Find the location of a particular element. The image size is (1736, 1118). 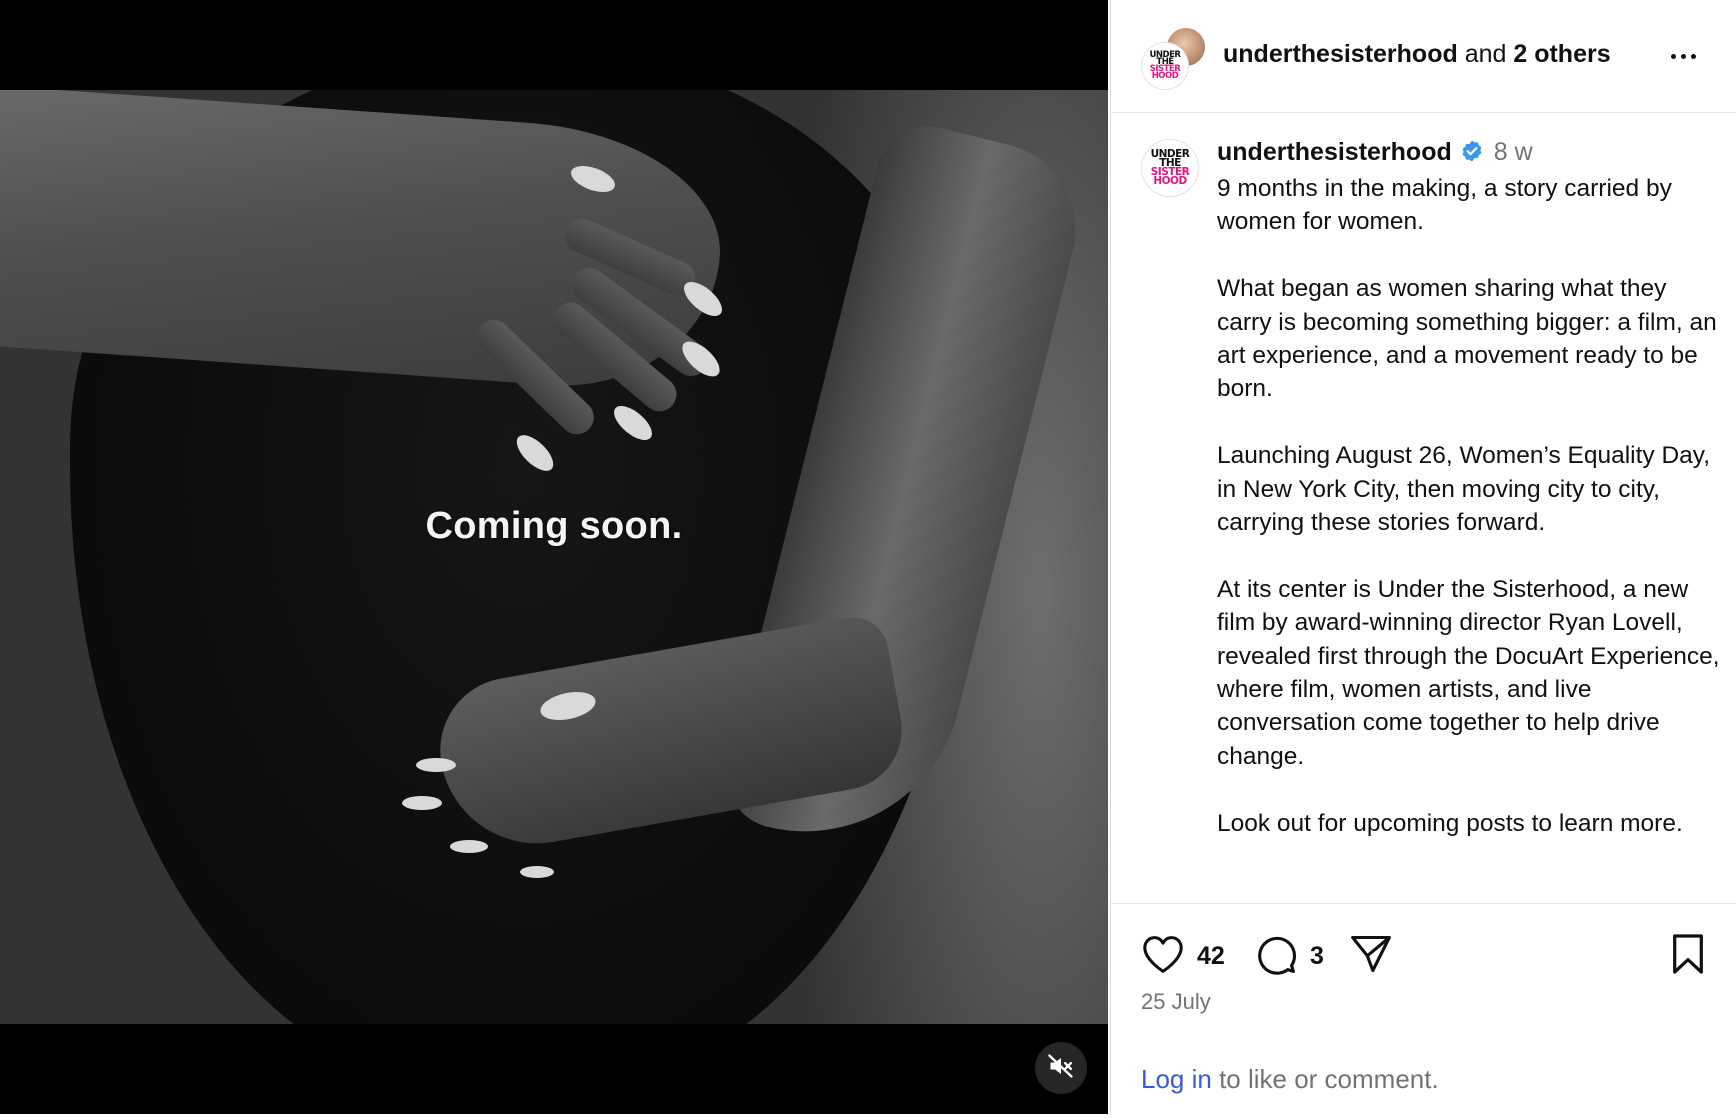

like-button: 42 is located at coordinates (1183, 956).